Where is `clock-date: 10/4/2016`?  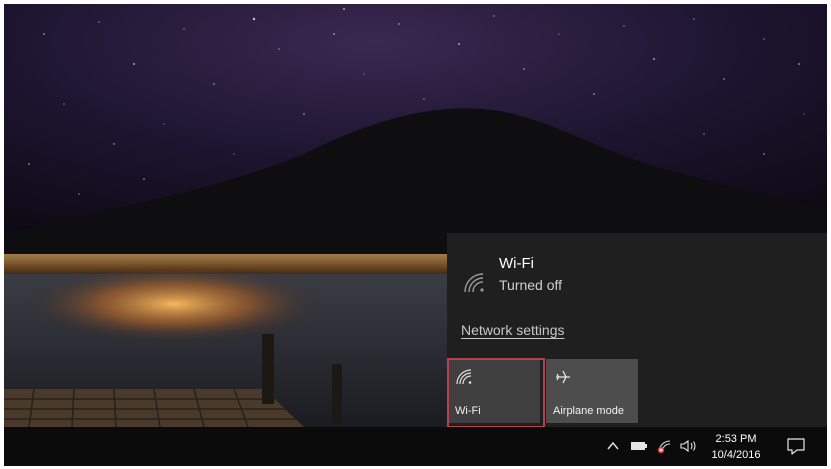 clock-date: 10/4/2016 is located at coordinates (736, 455).